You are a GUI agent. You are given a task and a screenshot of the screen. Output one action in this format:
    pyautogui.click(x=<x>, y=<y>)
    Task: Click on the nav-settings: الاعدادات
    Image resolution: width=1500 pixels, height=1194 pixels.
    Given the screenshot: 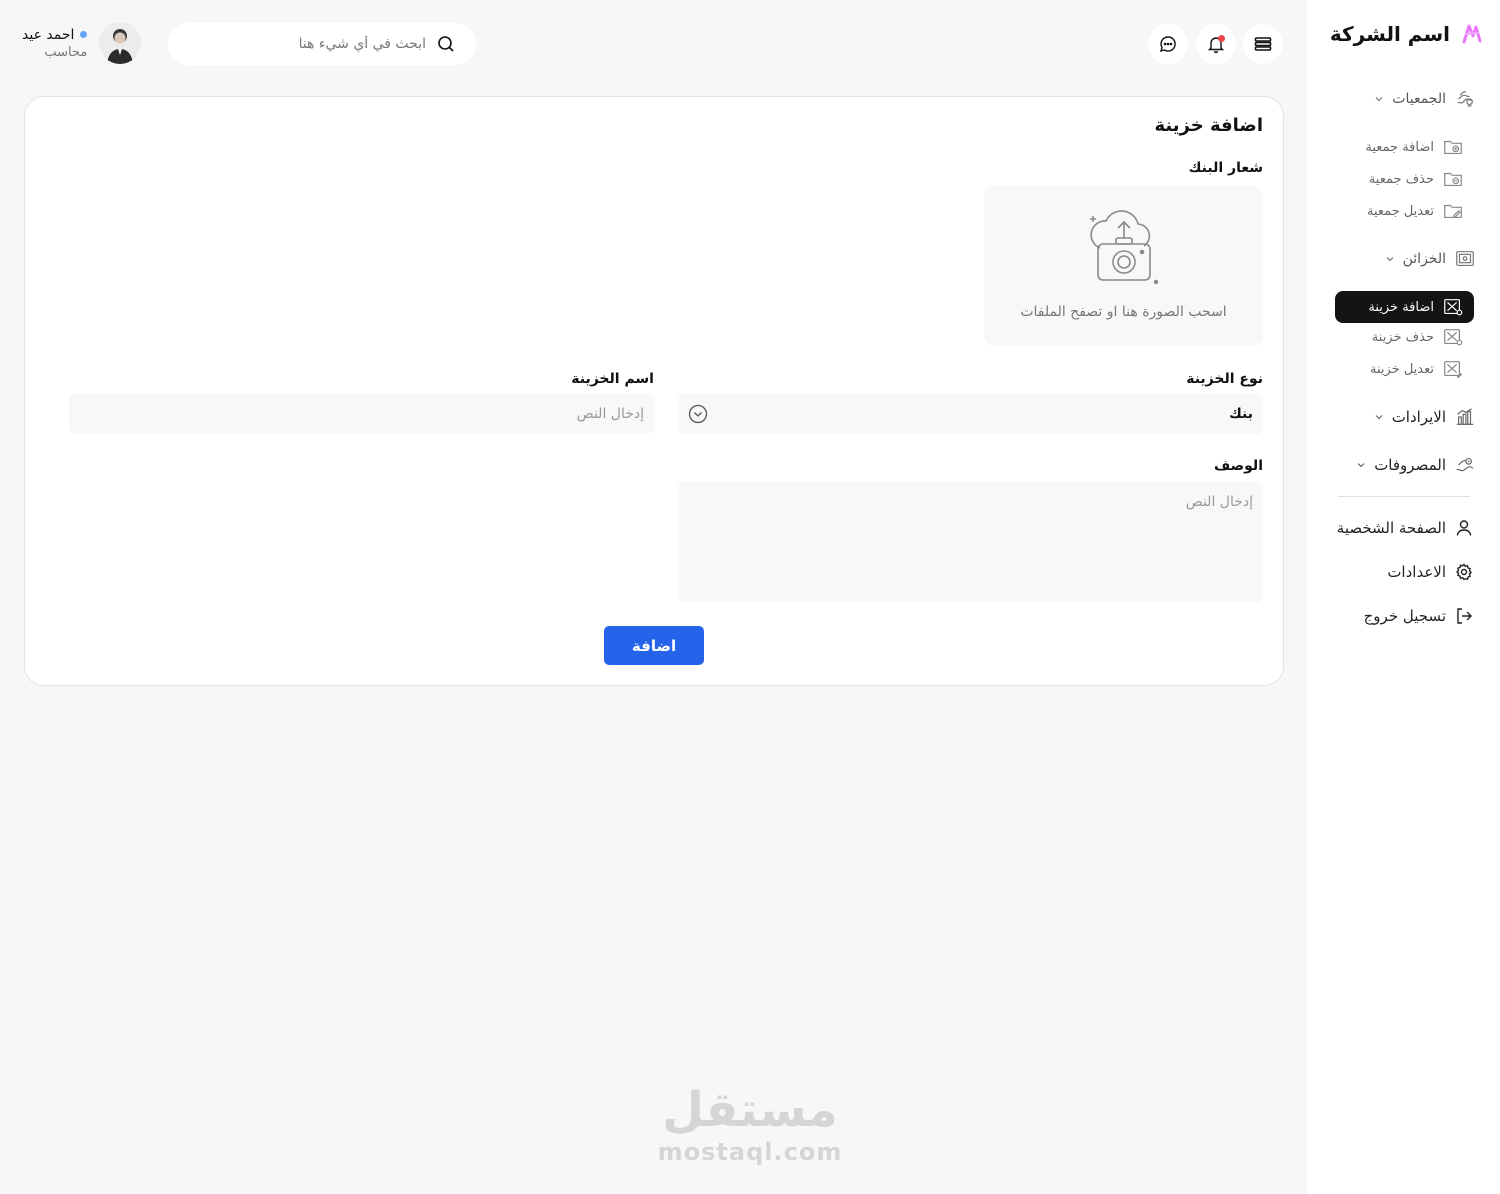 What is the action you would take?
    pyautogui.click(x=1430, y=572)
    